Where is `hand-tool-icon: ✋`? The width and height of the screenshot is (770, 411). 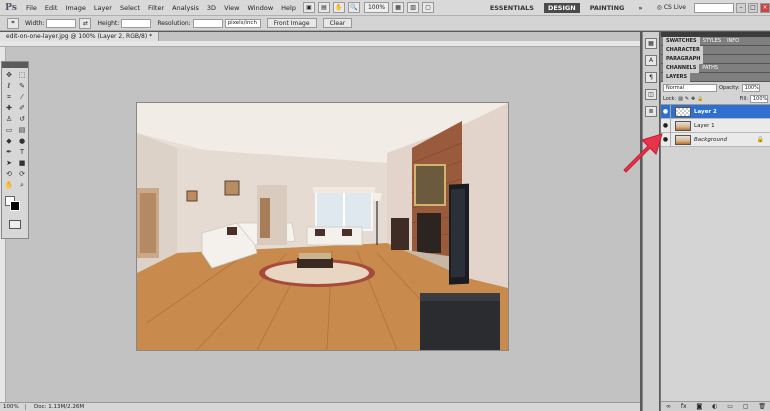
hand-tool-icon: ✋ is located at coordinates (9, 185).